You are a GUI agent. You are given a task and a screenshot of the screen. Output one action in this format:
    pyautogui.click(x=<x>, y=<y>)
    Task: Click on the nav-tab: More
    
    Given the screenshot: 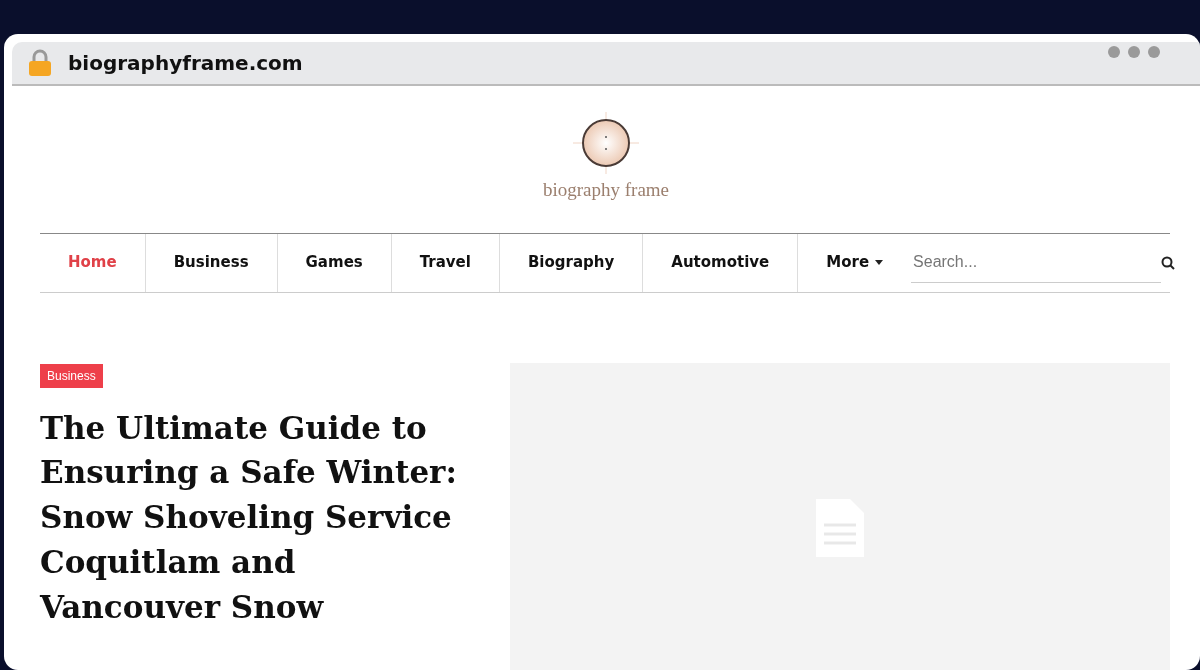 What is the action you would take?
    pyautogui.click(x=855, y=262)
    